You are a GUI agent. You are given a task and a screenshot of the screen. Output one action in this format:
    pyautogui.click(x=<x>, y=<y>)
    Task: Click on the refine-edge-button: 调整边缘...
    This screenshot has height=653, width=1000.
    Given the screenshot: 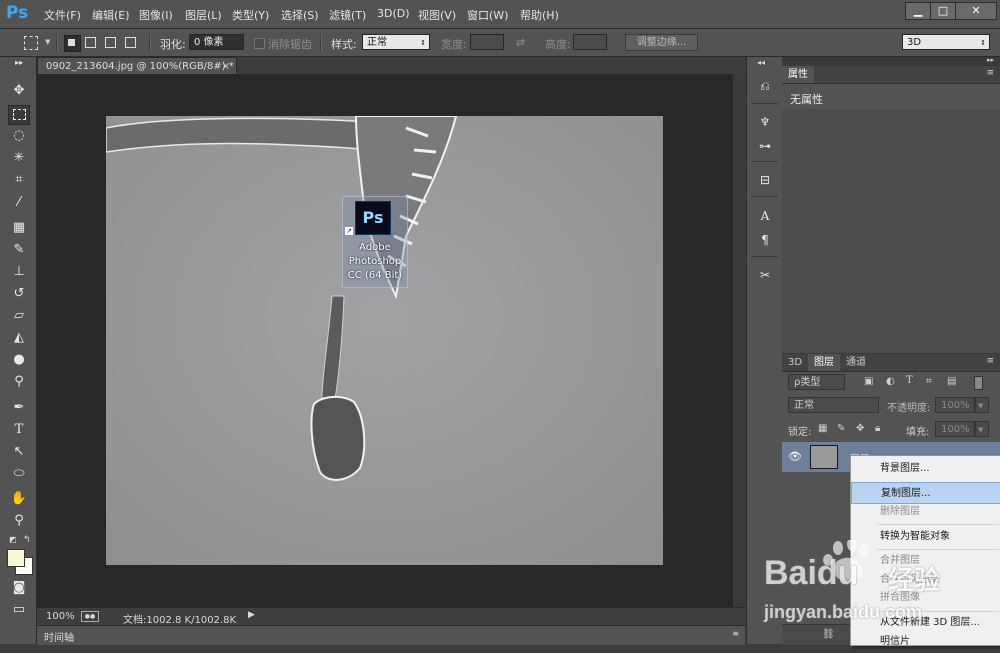 What is the action you would take?
    pyautogui.click(x=661, y=42)
    